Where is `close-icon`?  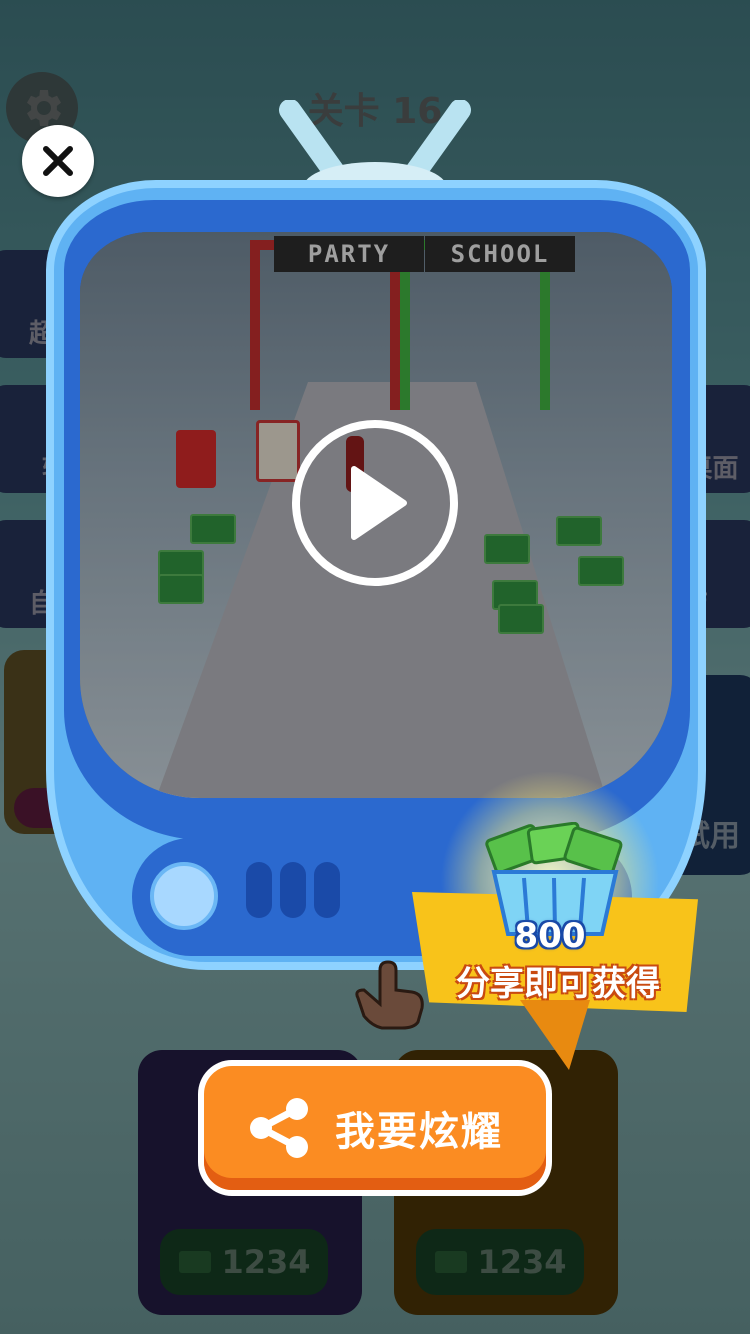
close-icon is located at coordinates (58, 161).